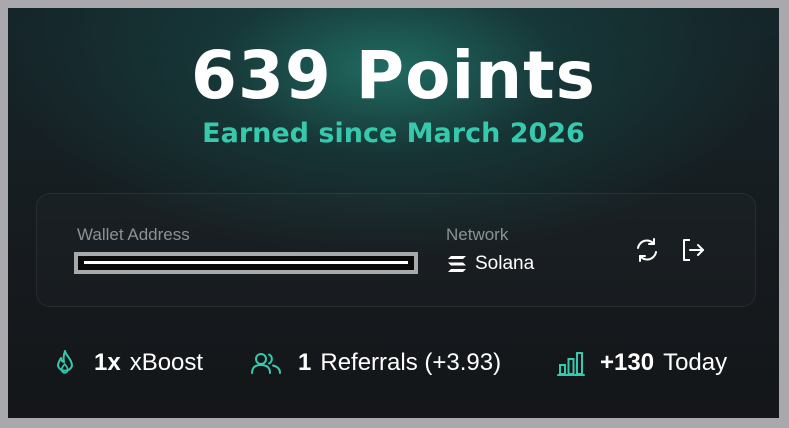  Describe the element at coordinates (505, 263) in the screenshot. I see `network-name: Solana` at that location.